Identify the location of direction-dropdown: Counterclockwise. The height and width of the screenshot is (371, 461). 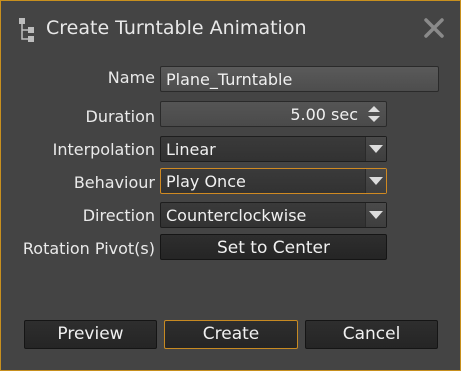
(273, 215).